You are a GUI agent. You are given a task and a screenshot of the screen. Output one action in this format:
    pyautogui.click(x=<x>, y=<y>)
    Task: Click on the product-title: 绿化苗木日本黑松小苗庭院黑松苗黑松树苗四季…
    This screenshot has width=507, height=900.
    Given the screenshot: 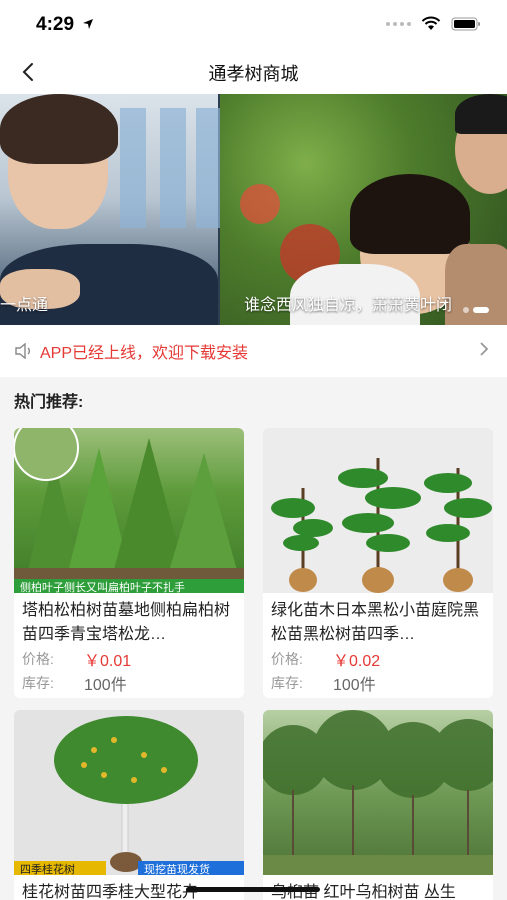 What is the action you would take?
    pyautogui.click(x=375, y=622)
    